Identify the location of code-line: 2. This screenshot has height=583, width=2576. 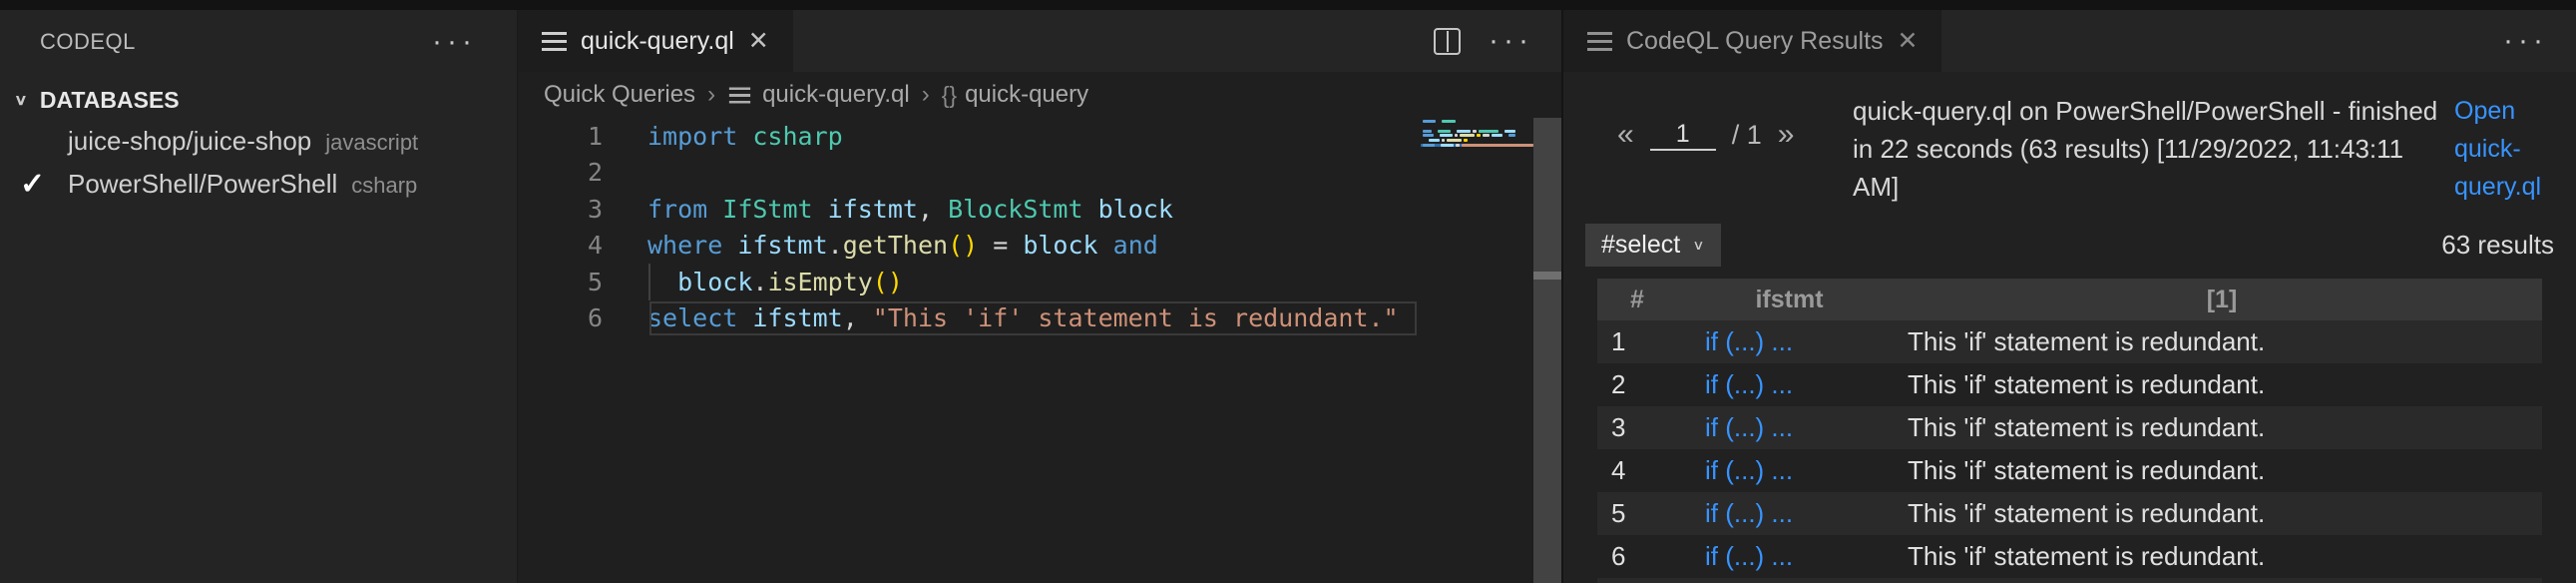
(1039, 173).